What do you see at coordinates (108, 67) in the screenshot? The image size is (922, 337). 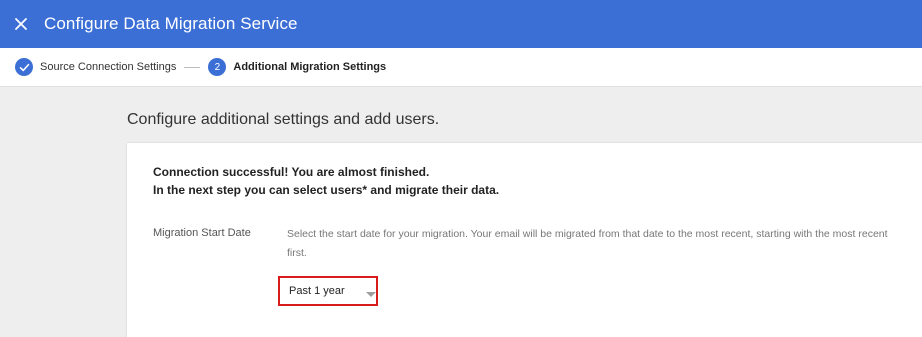 I see `step-label: Source Connection Settings` at bounding box center [108, 67].